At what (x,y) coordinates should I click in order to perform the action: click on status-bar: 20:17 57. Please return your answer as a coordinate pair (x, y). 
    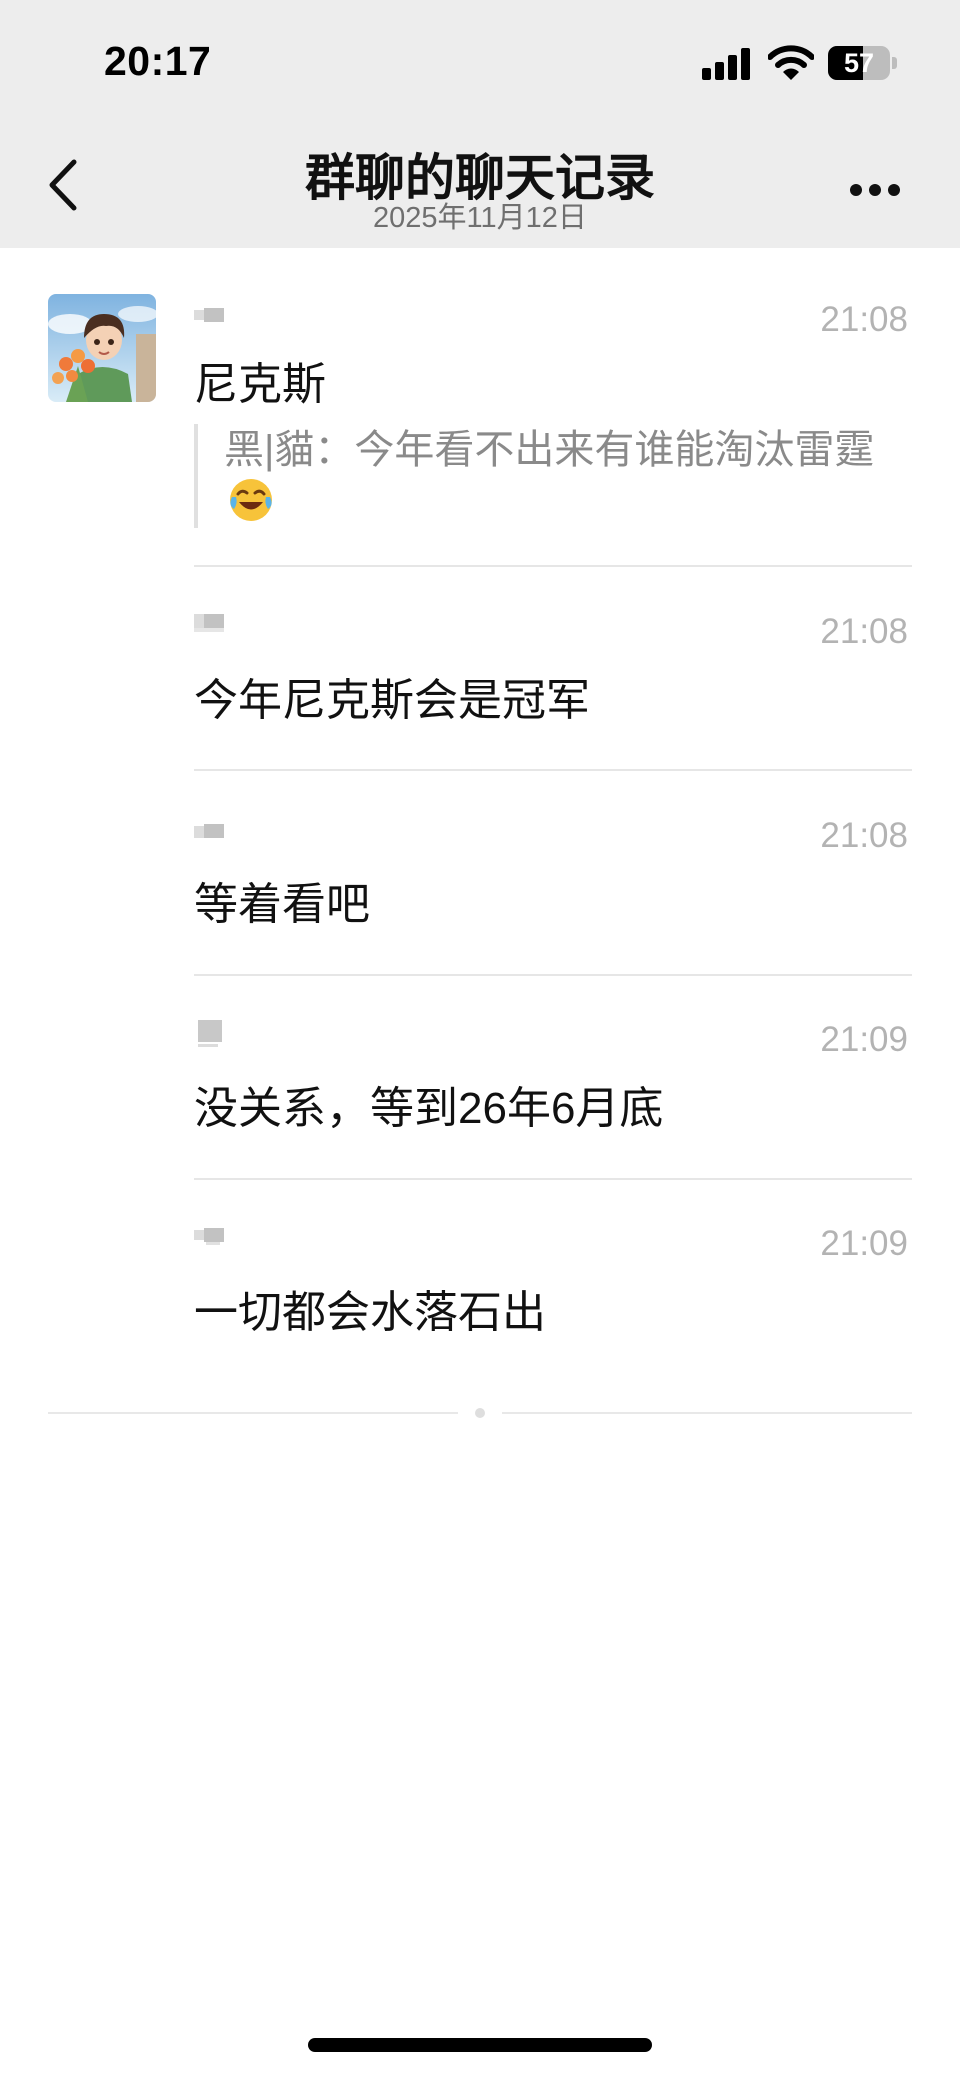
    Looking at the image, I should click on (480, 65).